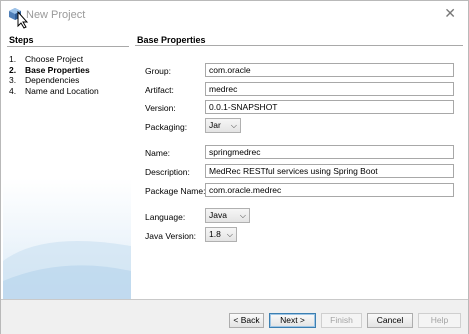  Describe the element at coordinates (450, 13) in the screenshot. I see `close-icon: ✕` at that location.